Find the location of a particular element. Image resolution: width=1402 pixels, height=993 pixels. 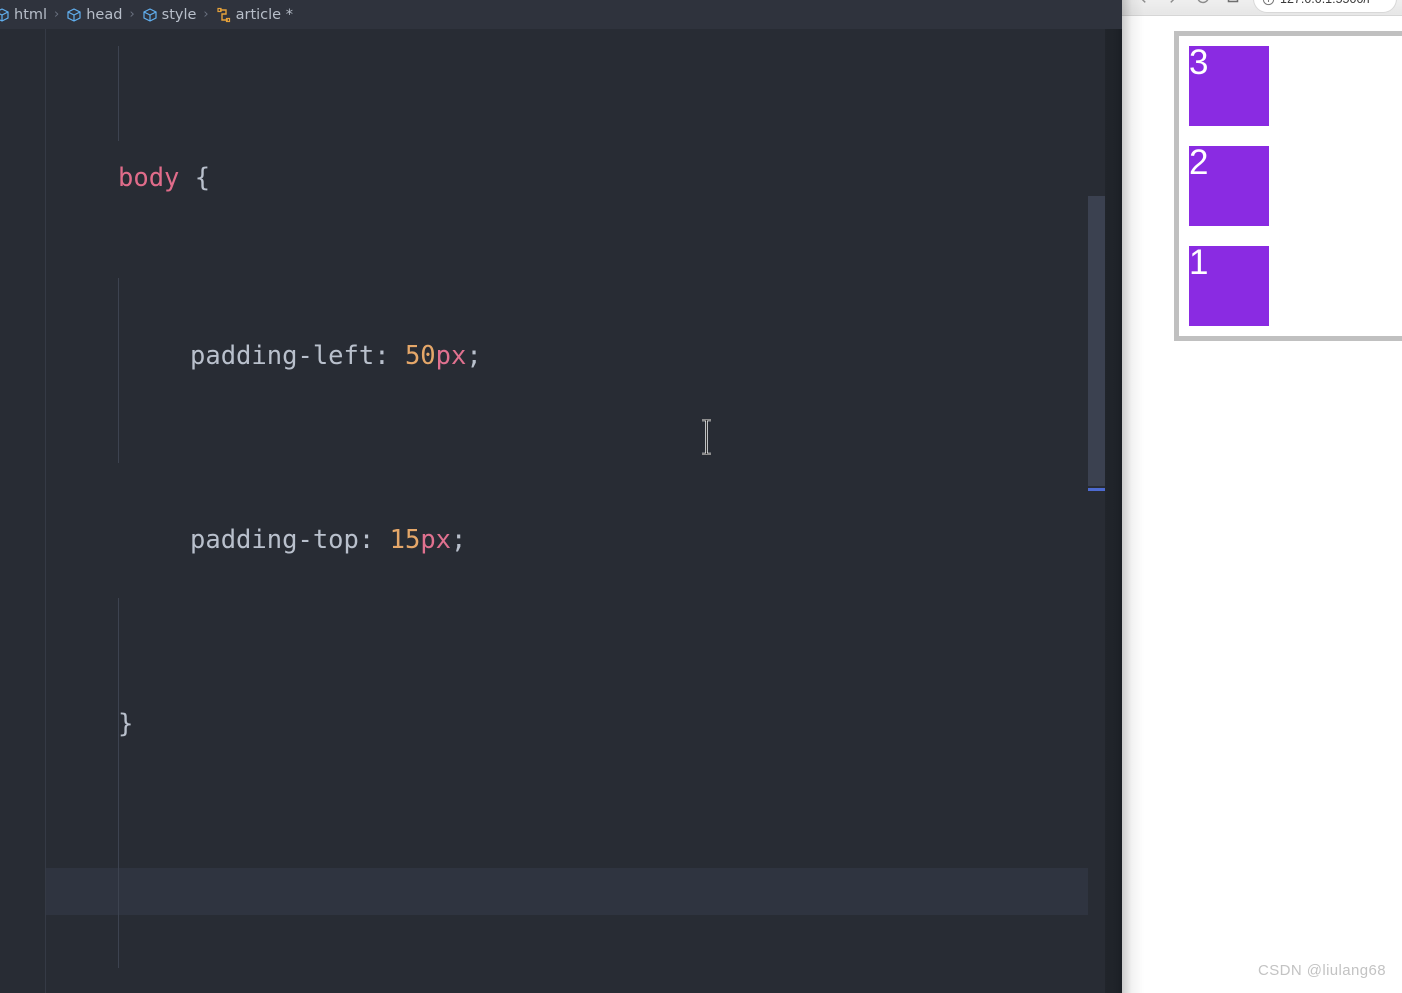

stop-button is located at coordinates (1233, 6).